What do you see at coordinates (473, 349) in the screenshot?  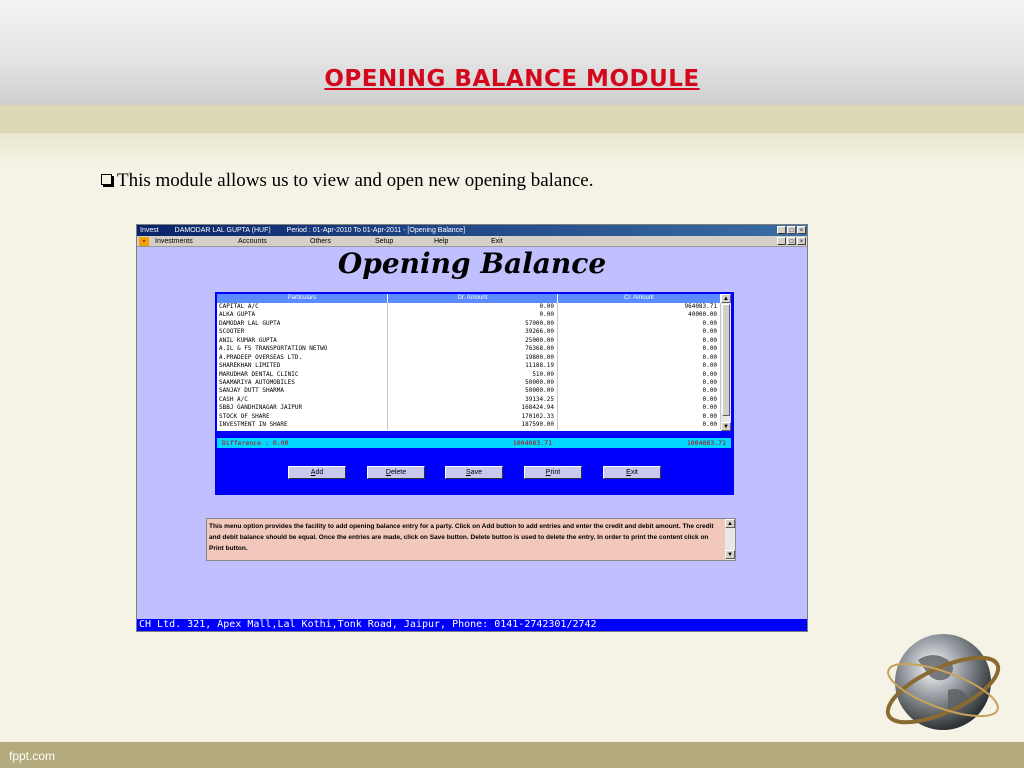 I see `cell-dr-amount: 76368.00` at bounding box center [473, 349].